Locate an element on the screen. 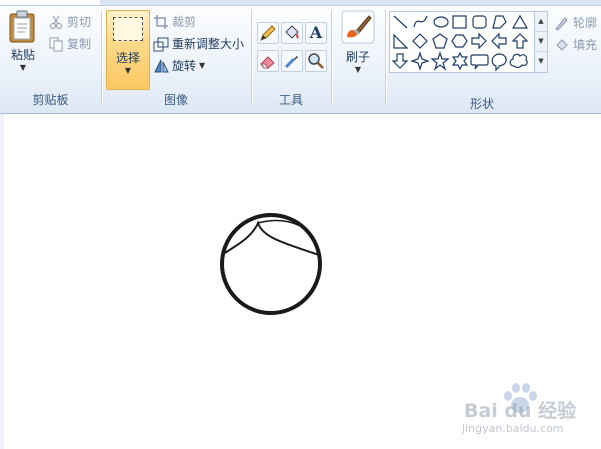 The height and width of the screenshot is (449, 601). six-point-star-shape-icon is located at coordinates (460, 61).